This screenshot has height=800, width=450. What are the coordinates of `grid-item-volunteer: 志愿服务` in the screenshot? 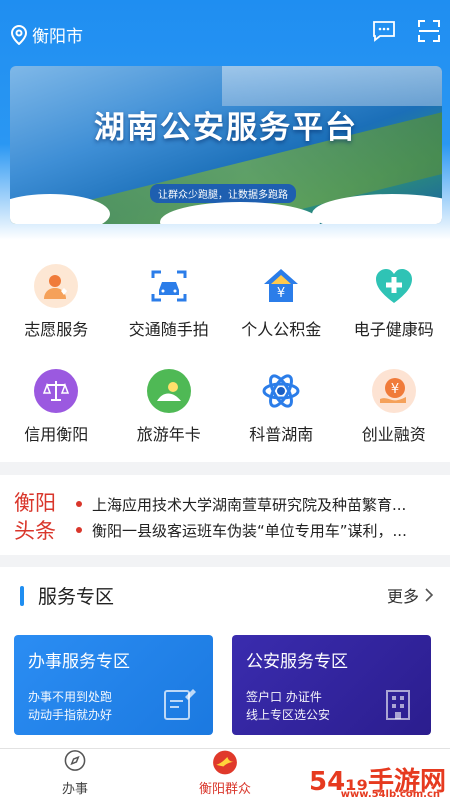 It's located at (56, 302).